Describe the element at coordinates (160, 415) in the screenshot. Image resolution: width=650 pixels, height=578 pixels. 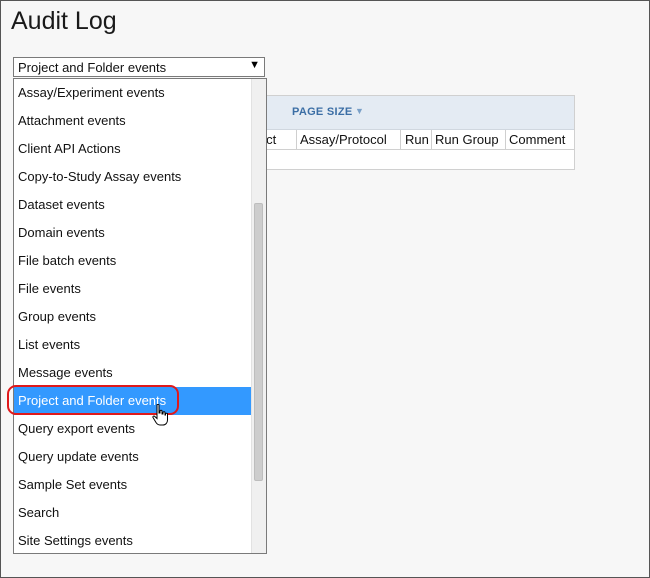
I see `hand-cursor-icon` at that location.